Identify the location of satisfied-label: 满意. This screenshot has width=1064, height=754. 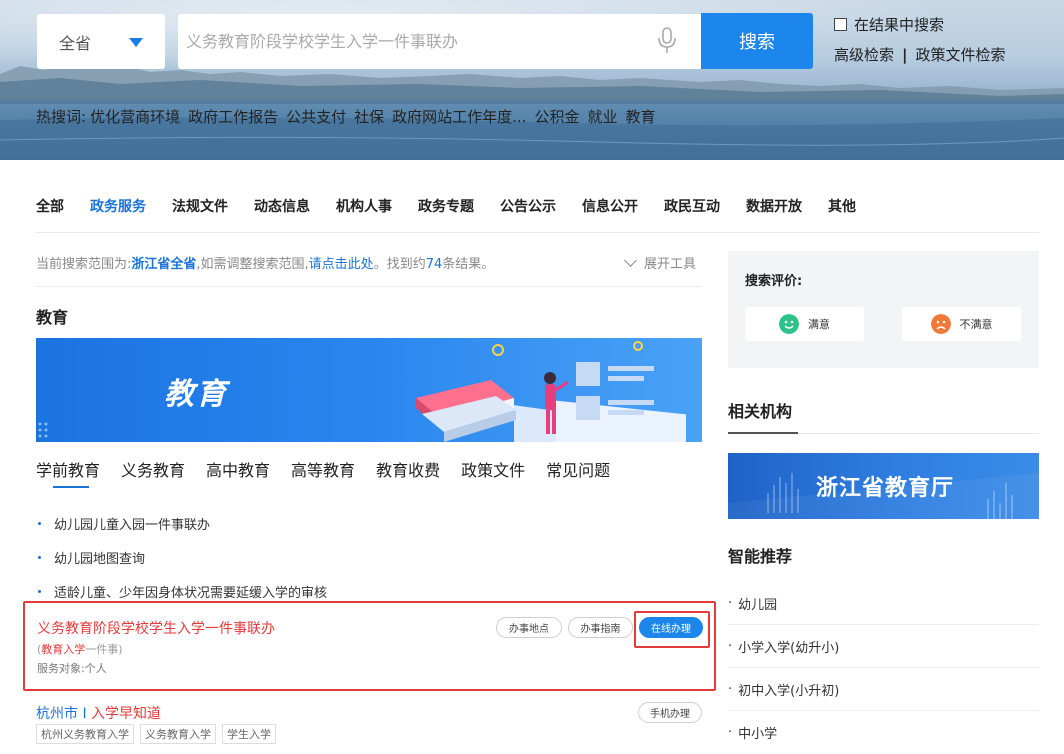
(819, 324).